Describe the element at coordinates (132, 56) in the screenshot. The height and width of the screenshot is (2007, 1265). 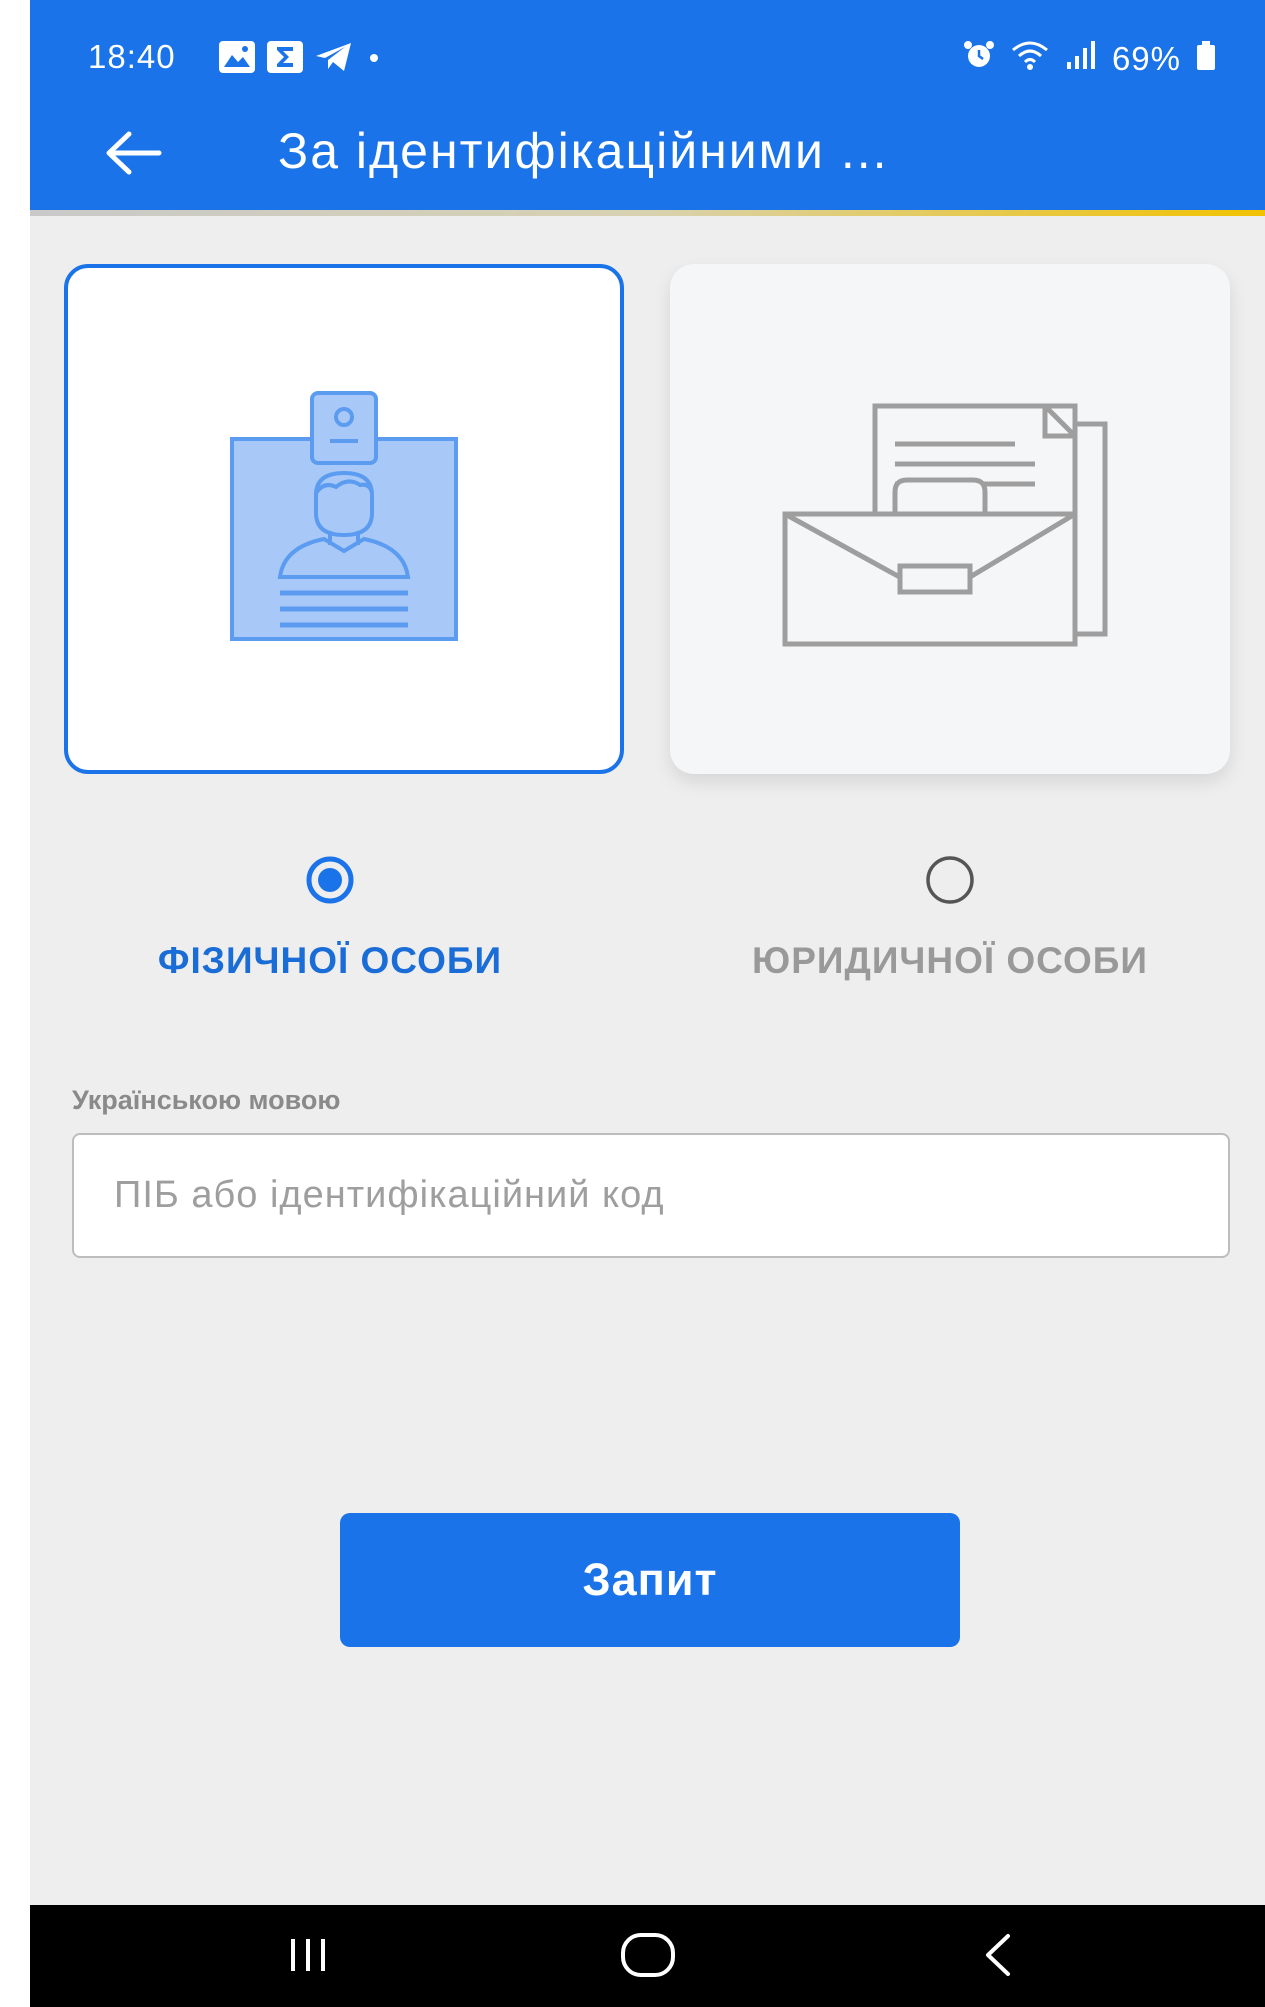
I see `status-time: 18:40` at that location.